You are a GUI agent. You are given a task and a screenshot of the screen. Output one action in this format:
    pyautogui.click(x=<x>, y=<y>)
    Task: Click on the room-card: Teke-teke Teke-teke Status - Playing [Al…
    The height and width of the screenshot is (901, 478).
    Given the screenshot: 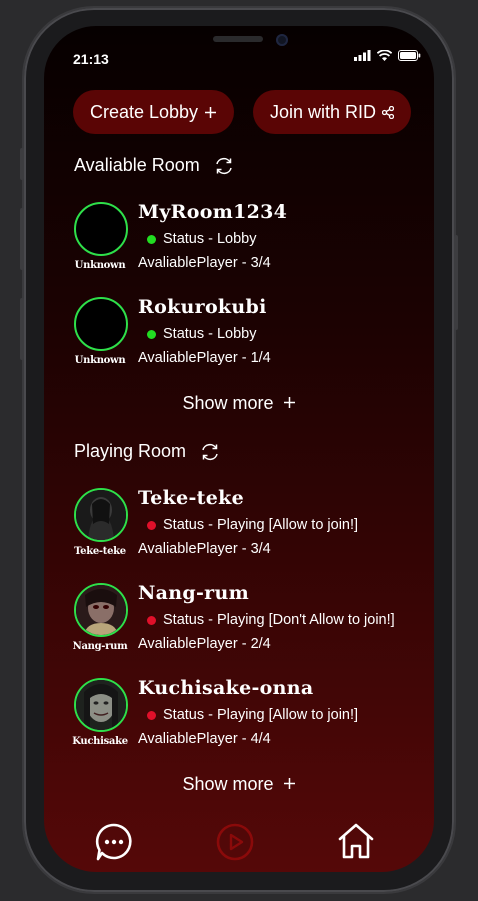 What is the action you would take?
    pyautogui.click(x=258, y=527)
    